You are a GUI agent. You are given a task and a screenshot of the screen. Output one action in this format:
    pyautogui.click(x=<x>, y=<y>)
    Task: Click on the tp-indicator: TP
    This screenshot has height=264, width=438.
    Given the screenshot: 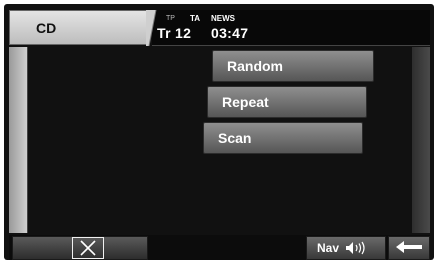 What is the action you would take?
    pyautogui.click(x=170, y=18)
    